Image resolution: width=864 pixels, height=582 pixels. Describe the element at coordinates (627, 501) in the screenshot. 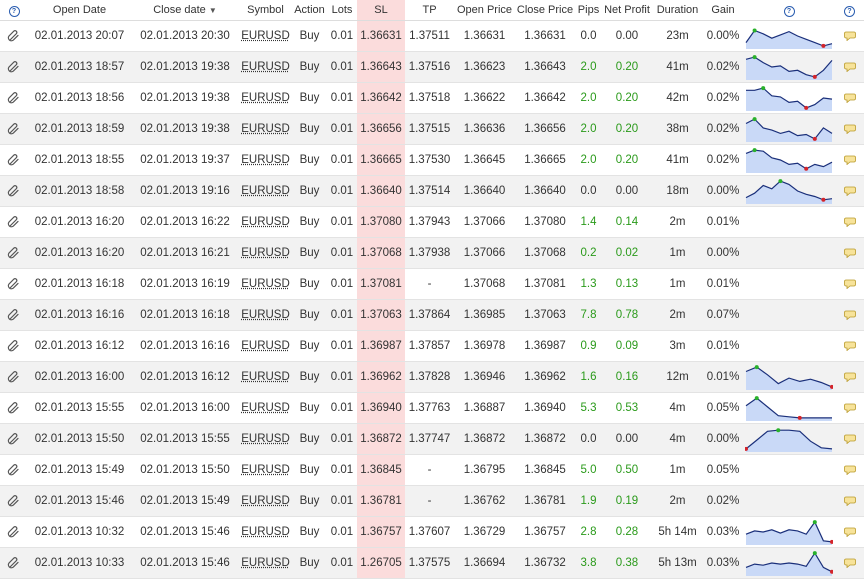

I see `net-profit-cell: 0.19` at that location.